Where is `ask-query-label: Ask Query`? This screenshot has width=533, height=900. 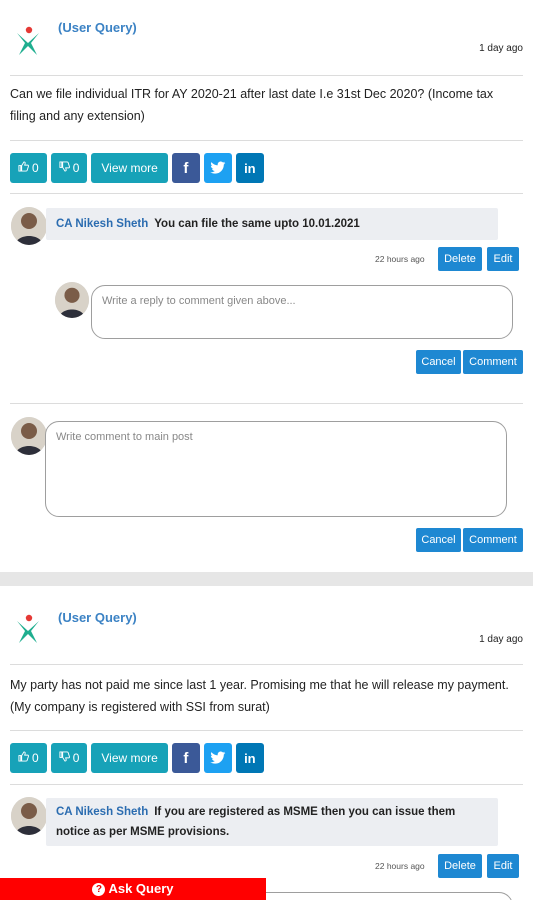
ask-query-label: Ask Query is located at coordinates (141, 888).